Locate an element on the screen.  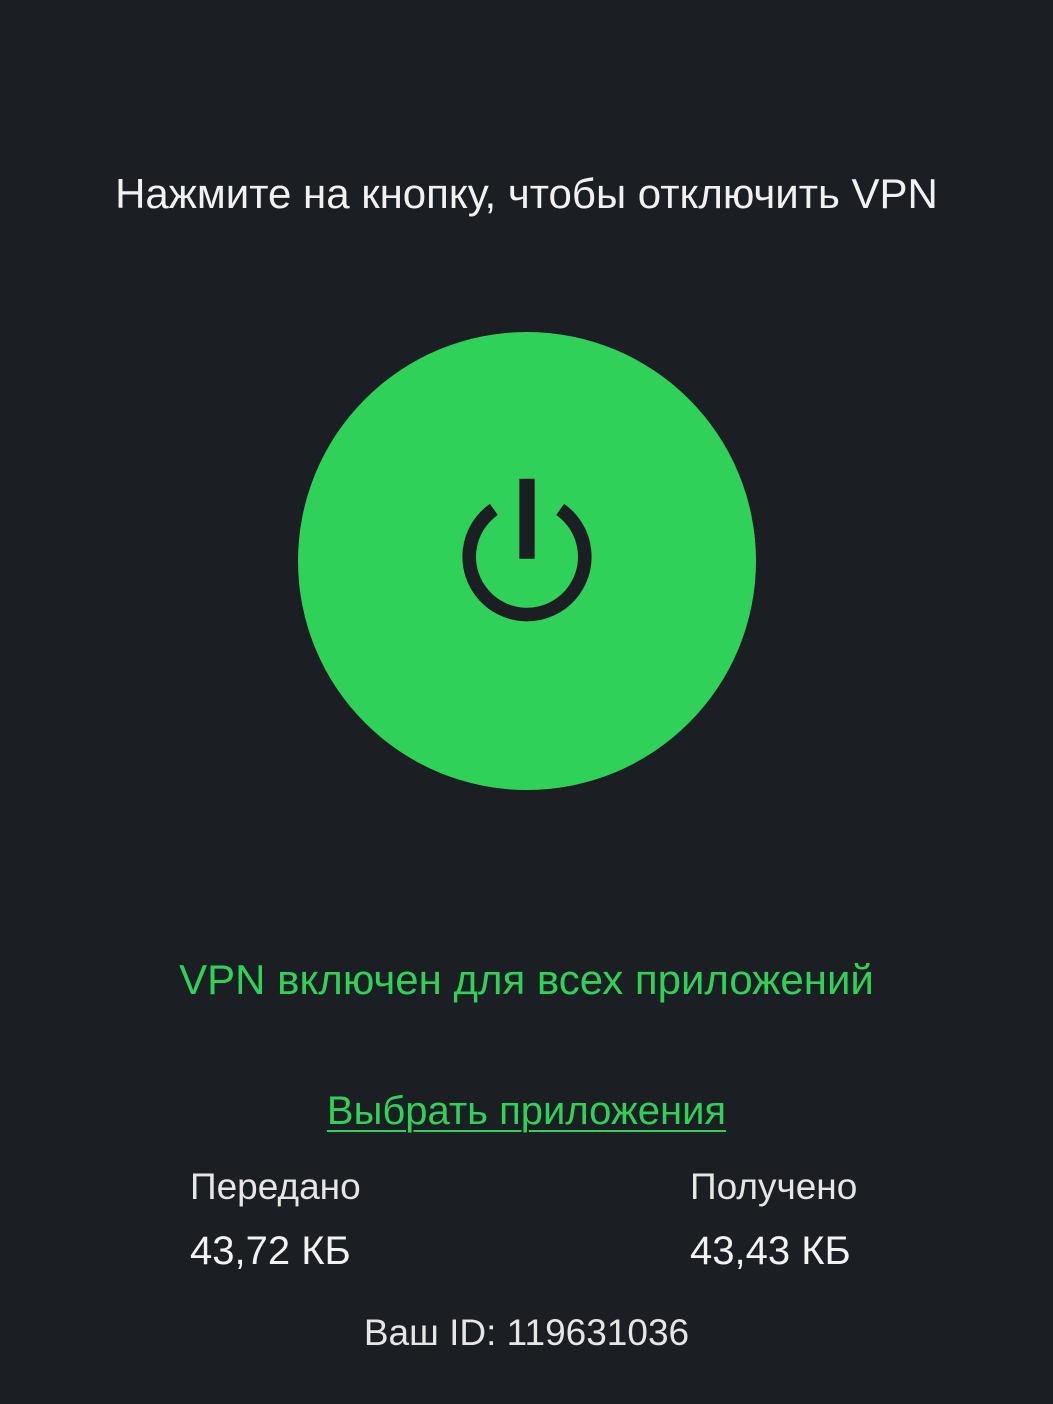
received-value: 43,43 КБ is located at coordinates (770, 1251).